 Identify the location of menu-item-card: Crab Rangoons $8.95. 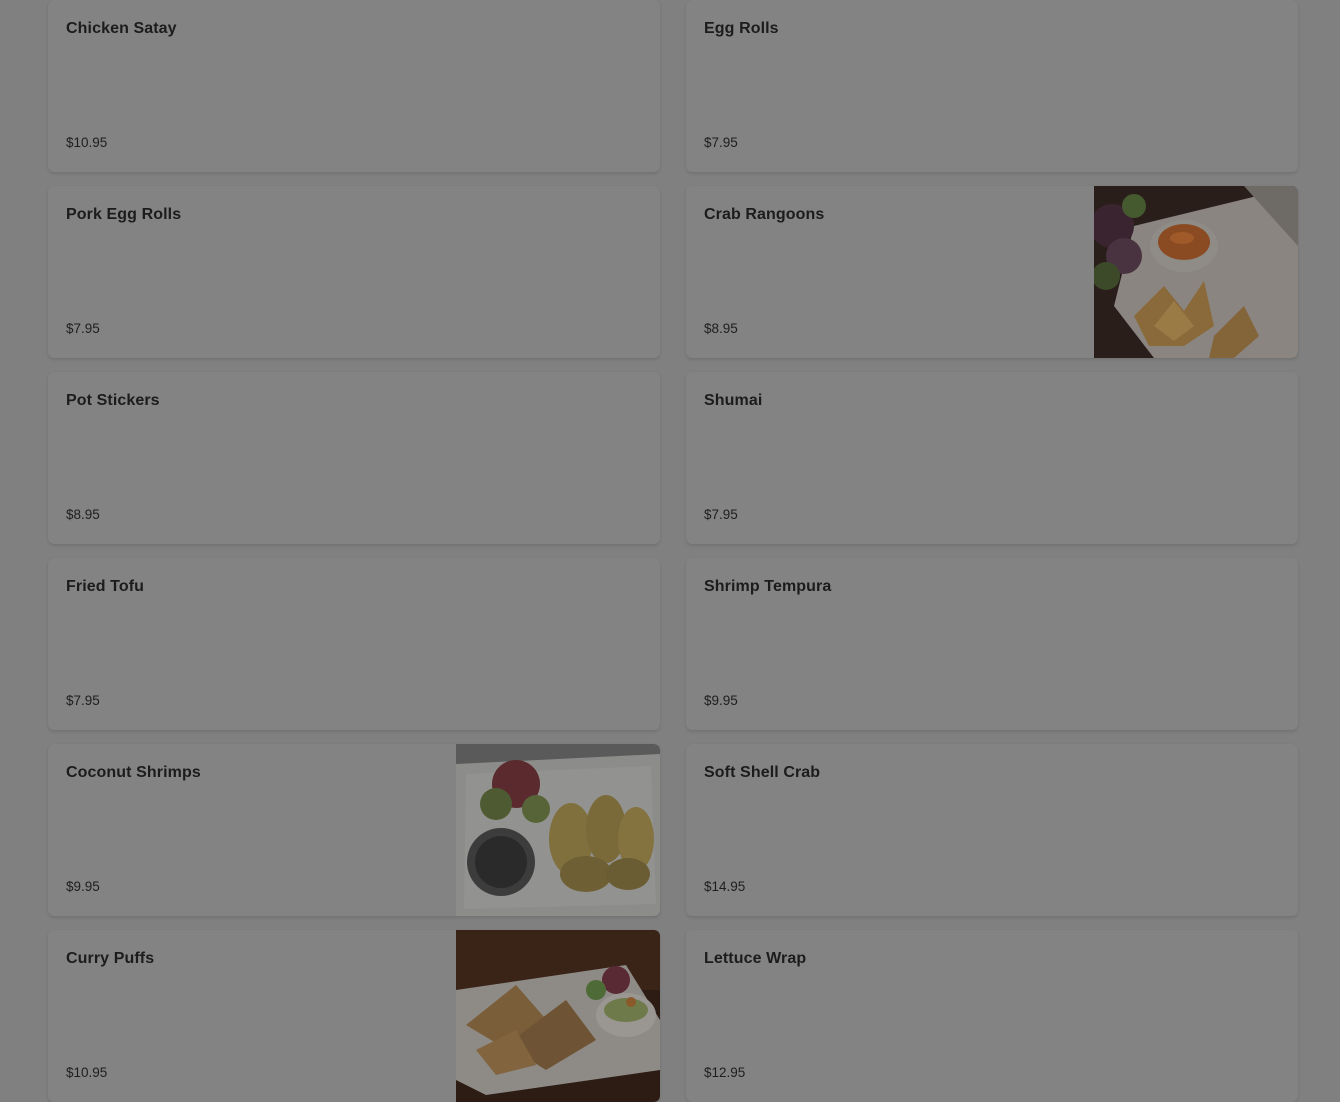
(992, 272).